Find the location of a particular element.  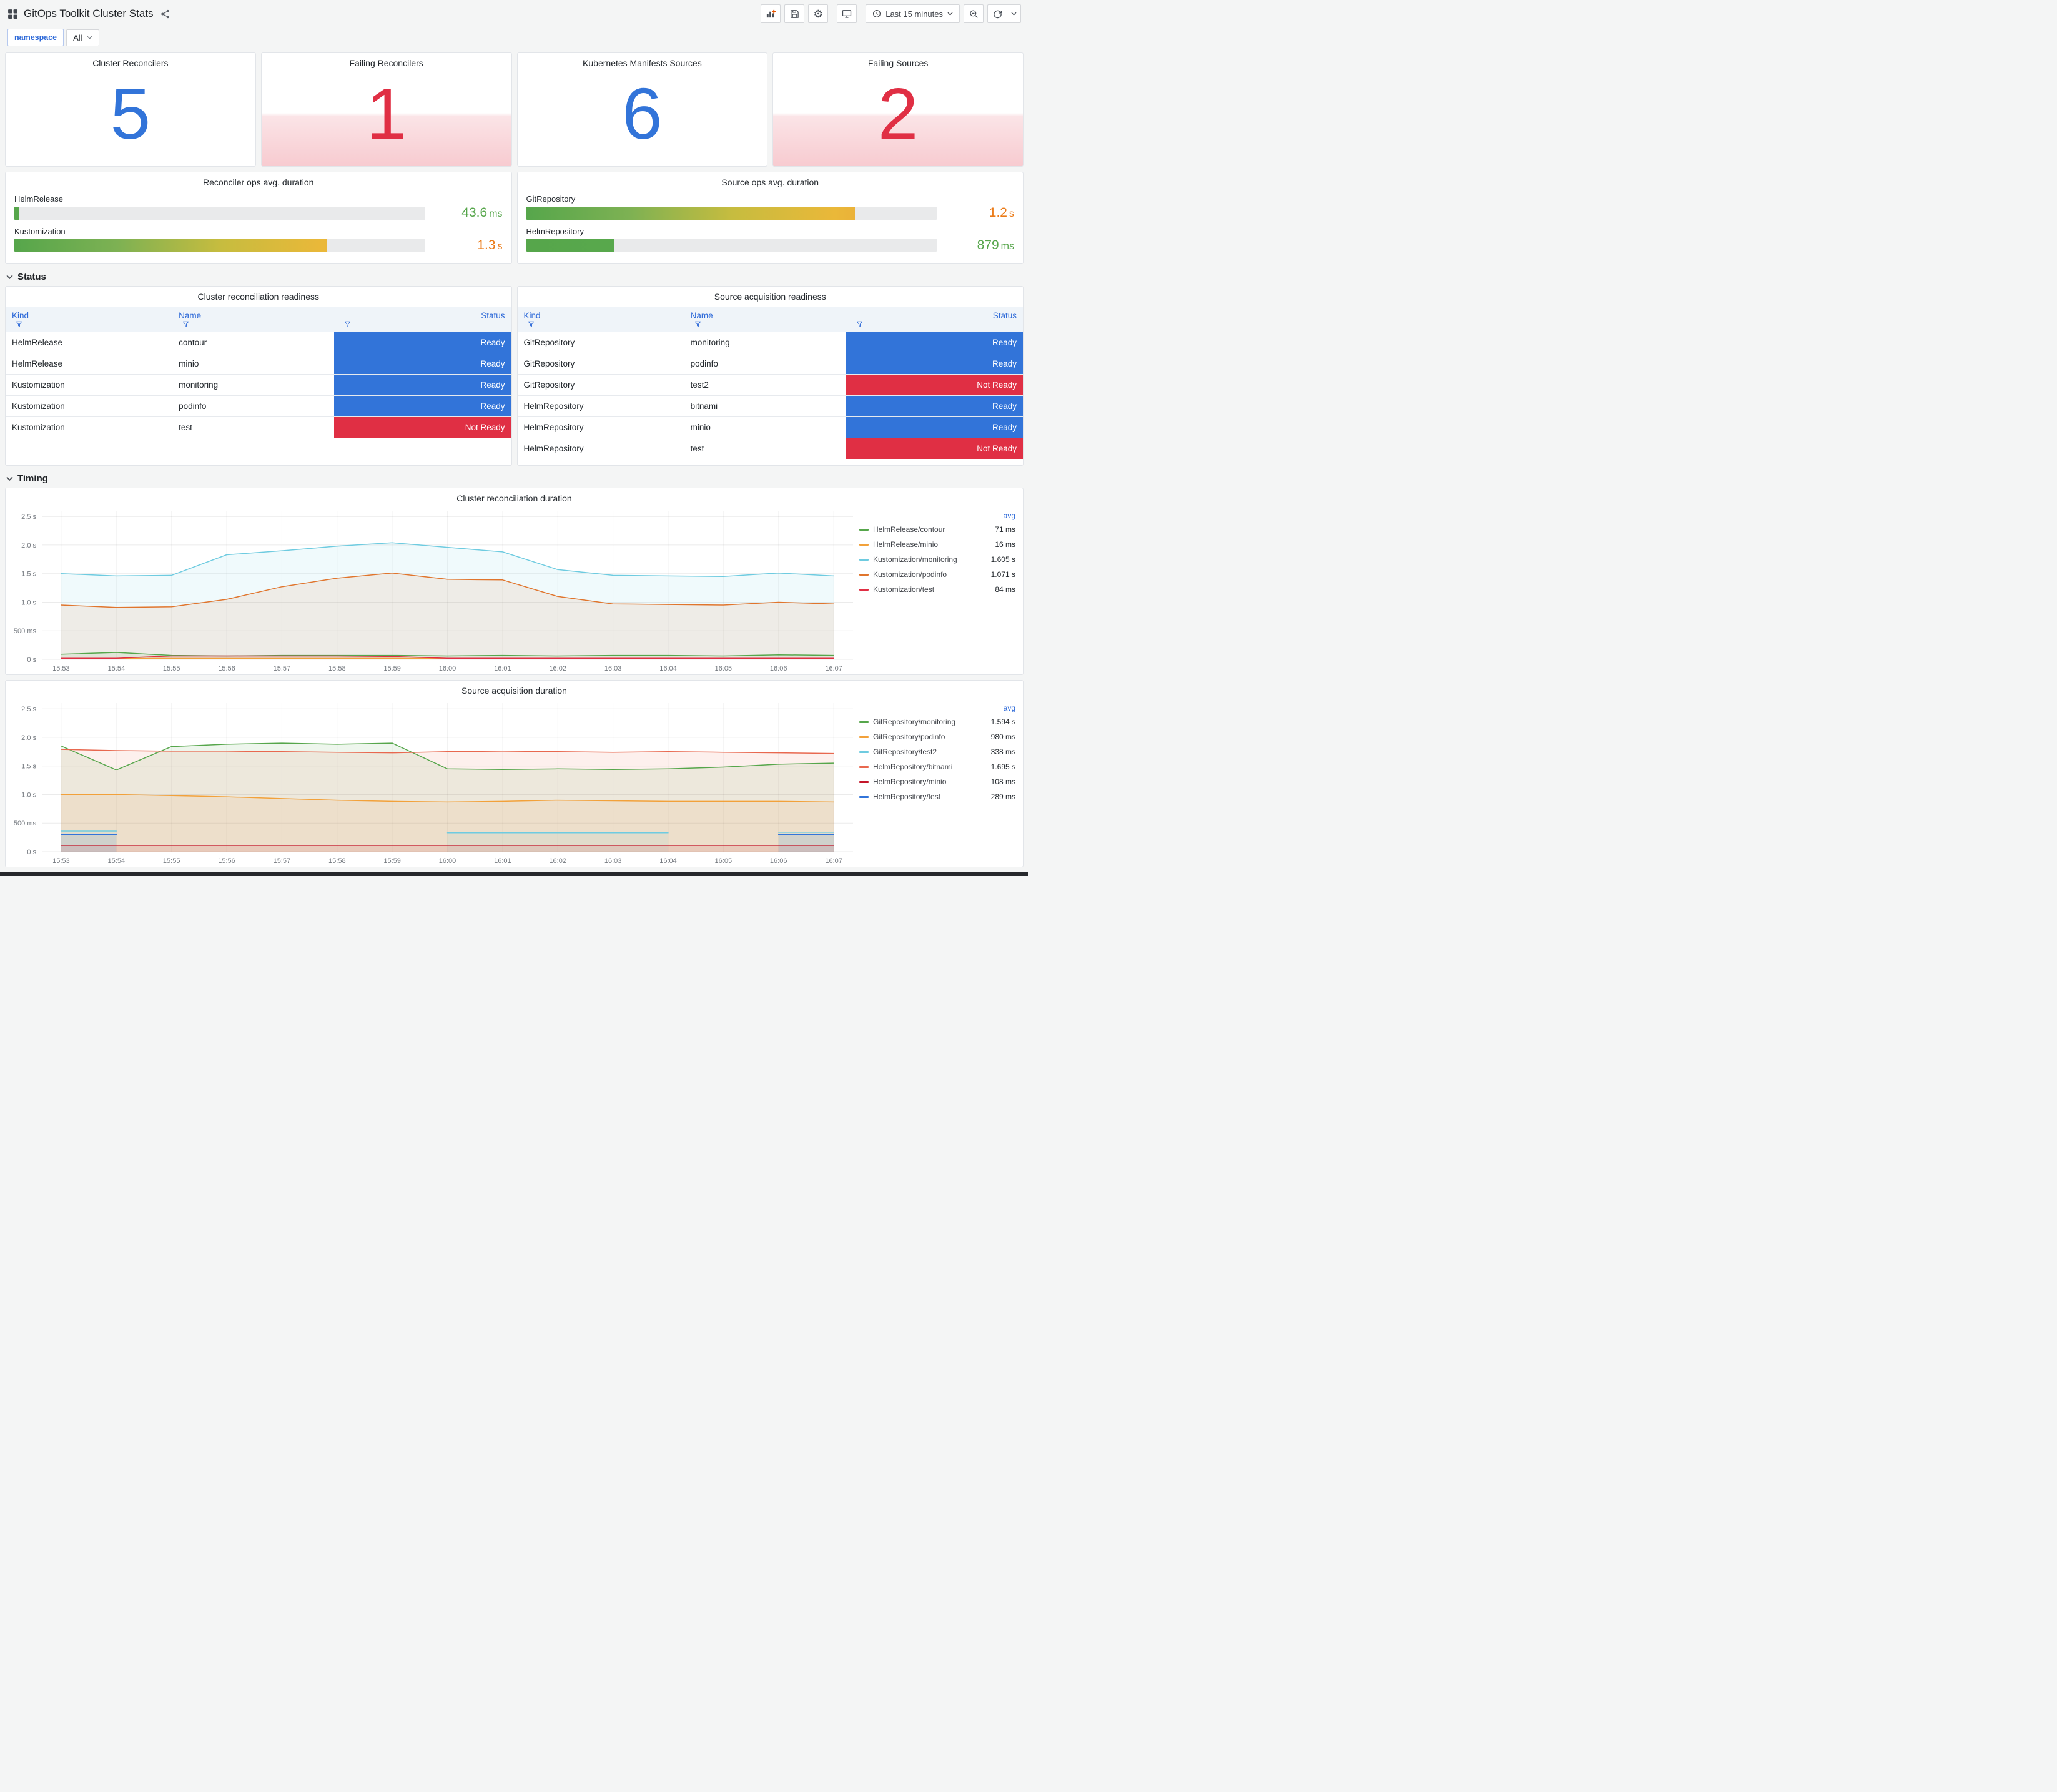

section-status: Status is located at coordinates (514, 275).